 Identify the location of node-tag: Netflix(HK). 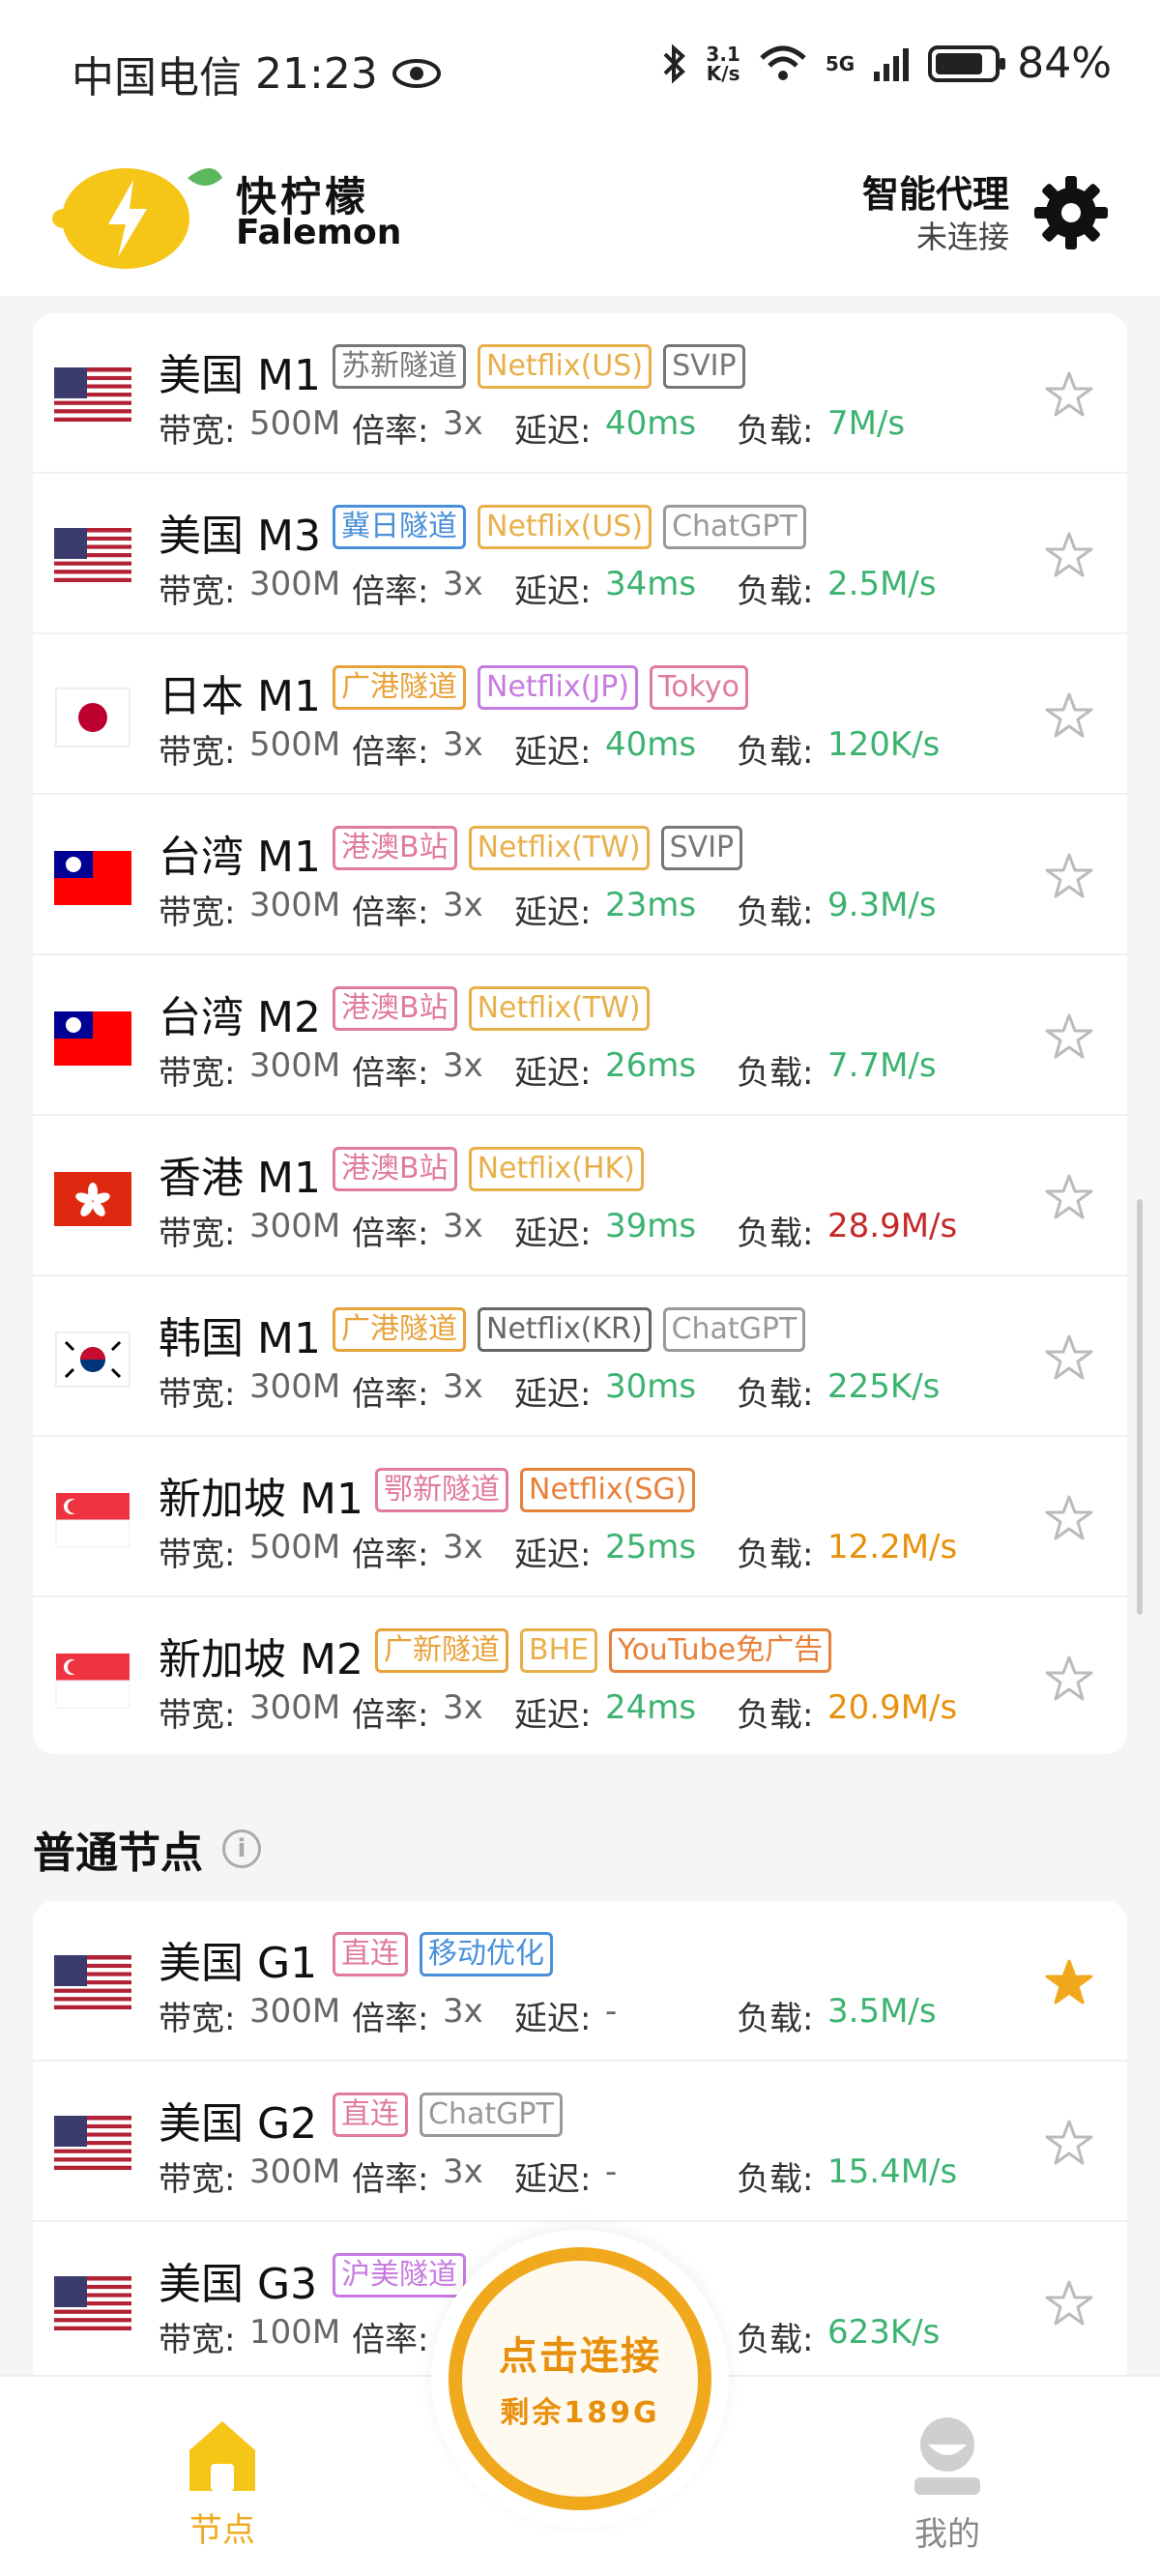
(556, 1169).